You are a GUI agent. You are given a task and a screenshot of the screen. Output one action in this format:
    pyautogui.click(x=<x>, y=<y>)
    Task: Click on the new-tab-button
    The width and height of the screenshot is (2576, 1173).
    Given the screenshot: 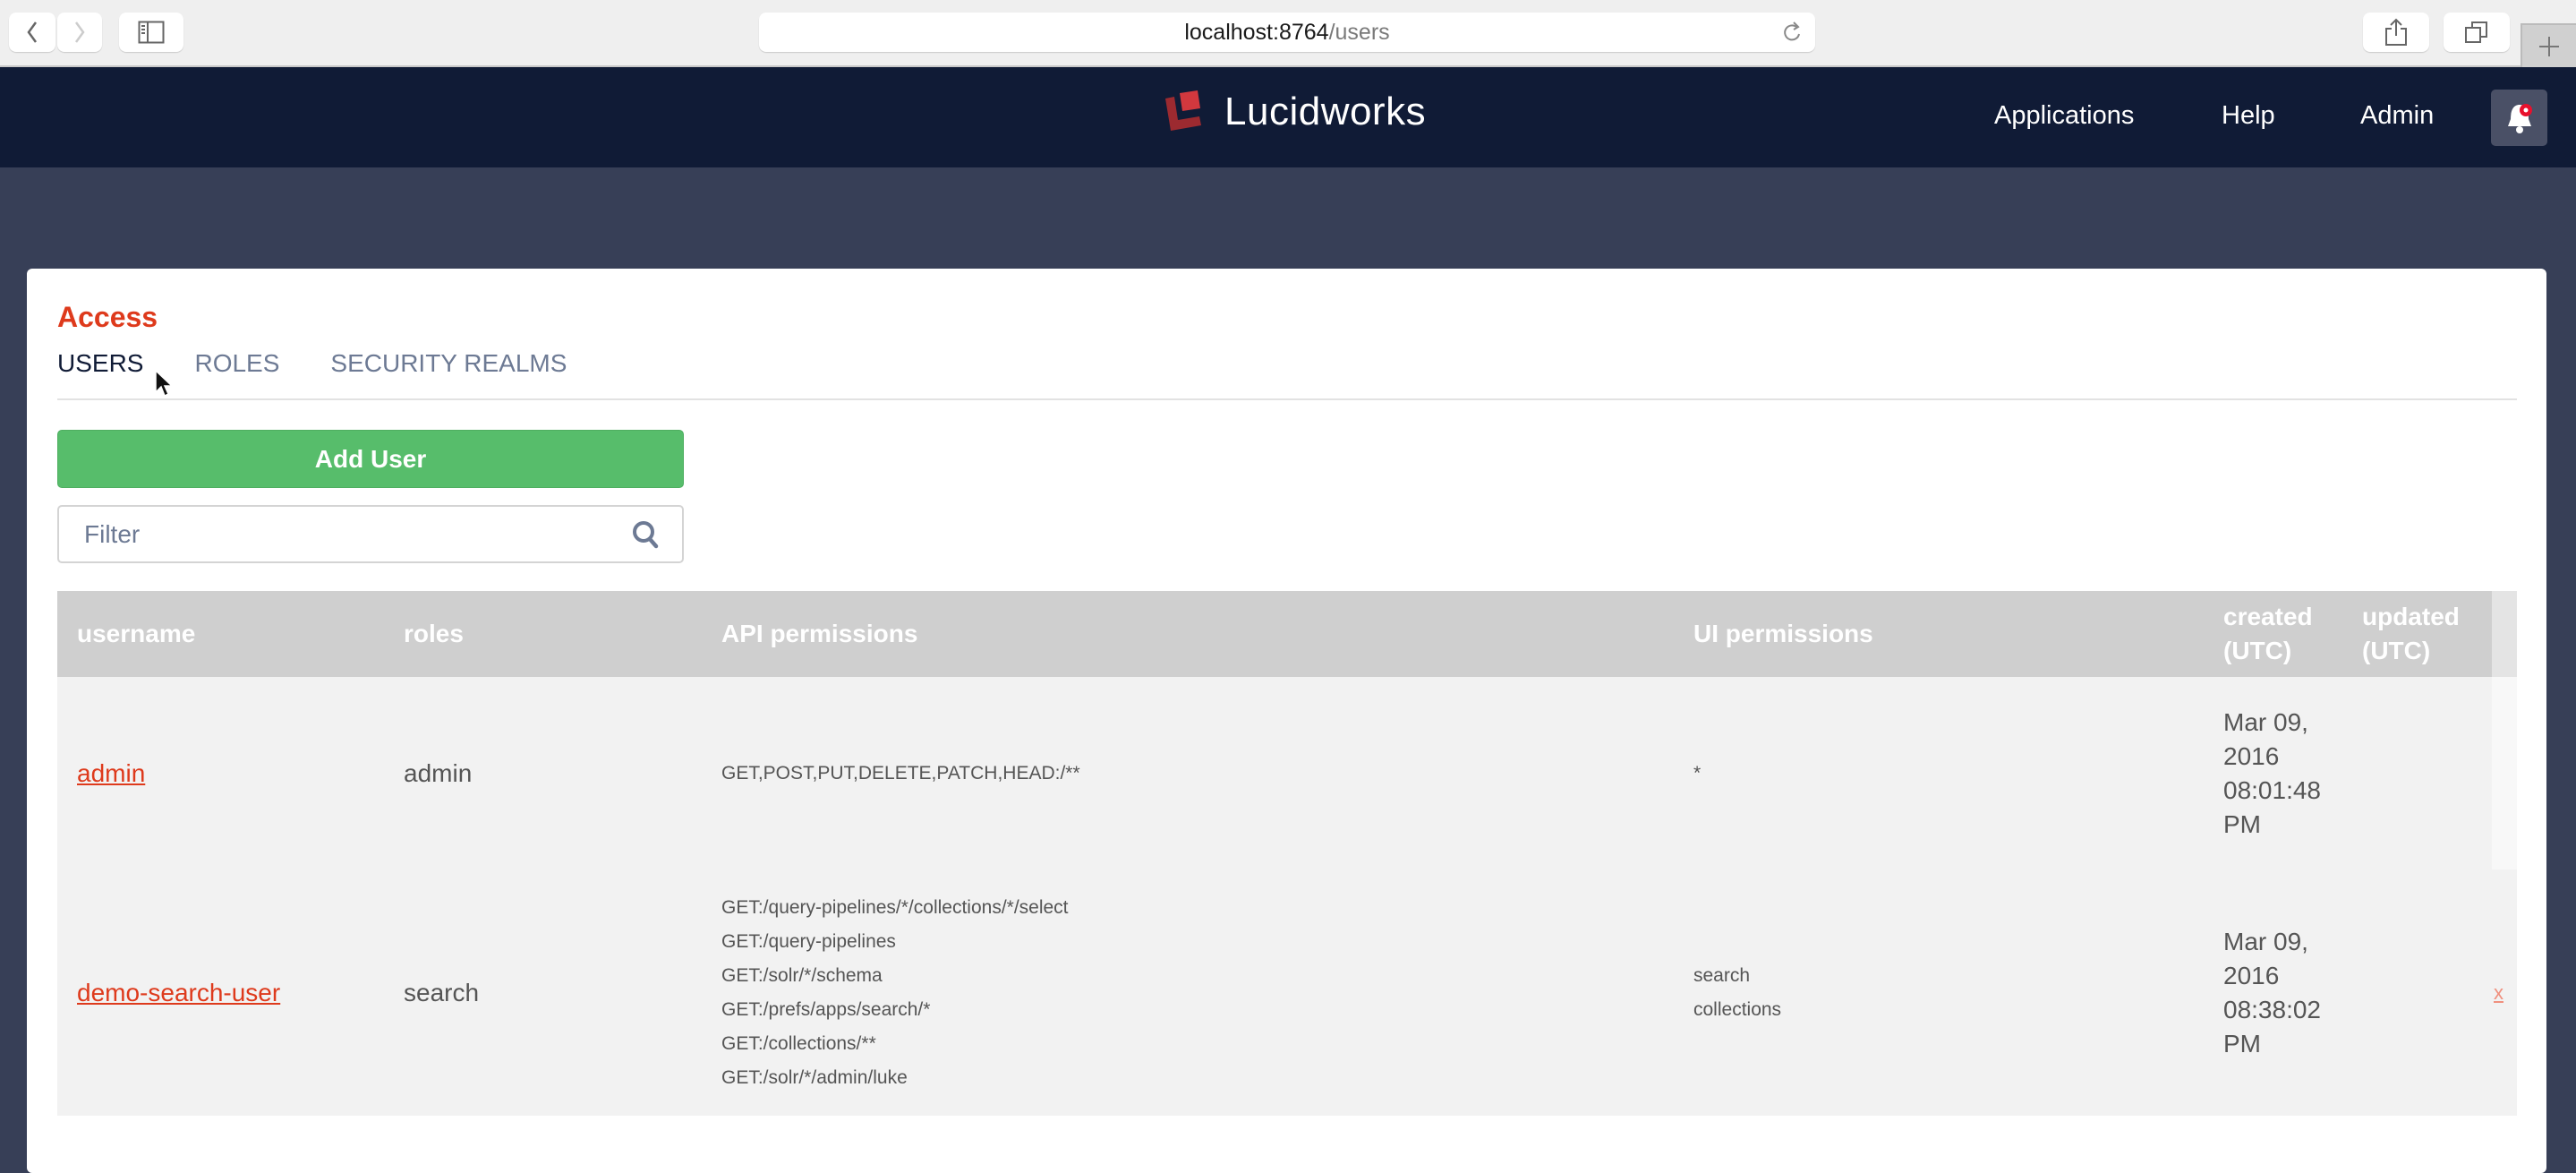 What is the action you would take?
    pyautogui.click(x=2548, y=45)
    